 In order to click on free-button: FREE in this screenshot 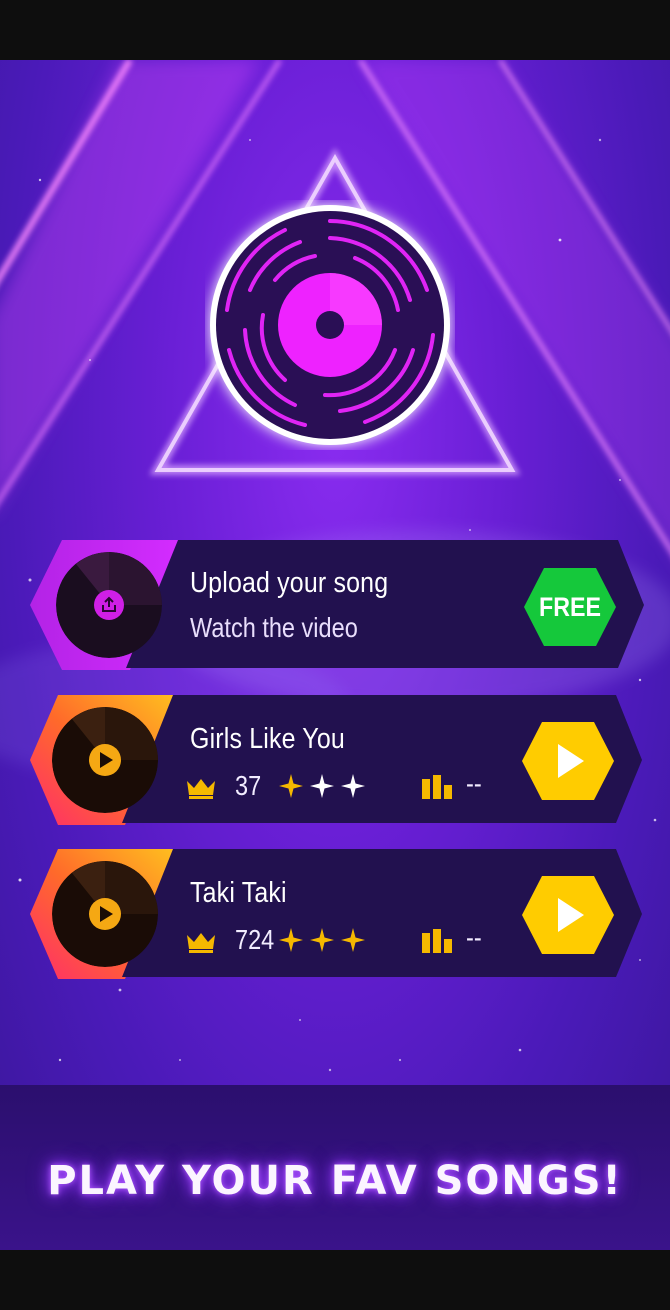, I will do `click(570, 607)`.